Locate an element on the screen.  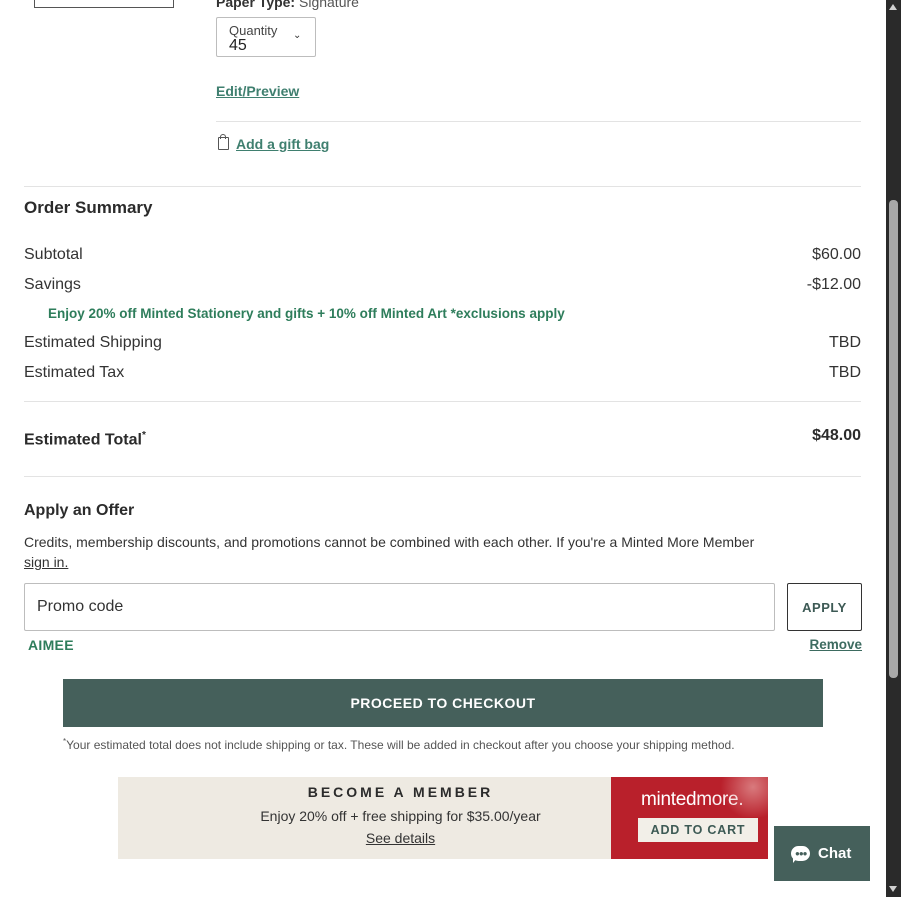
chat-label: Chat is located at coordinates (835, 853).